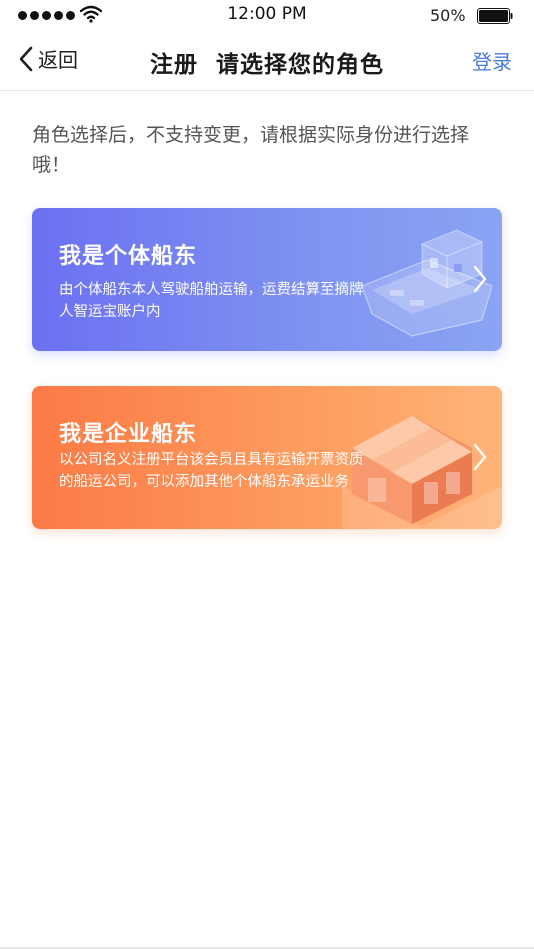 Image resolution: width=534 pixels, height=949 pixels. Describe the element at coordinates (211, 301) in the screenshot. I see `role-description: 由个体船东本人驾驶船舶运输，运费结算至摘牌人智运宝账户内` at that location.